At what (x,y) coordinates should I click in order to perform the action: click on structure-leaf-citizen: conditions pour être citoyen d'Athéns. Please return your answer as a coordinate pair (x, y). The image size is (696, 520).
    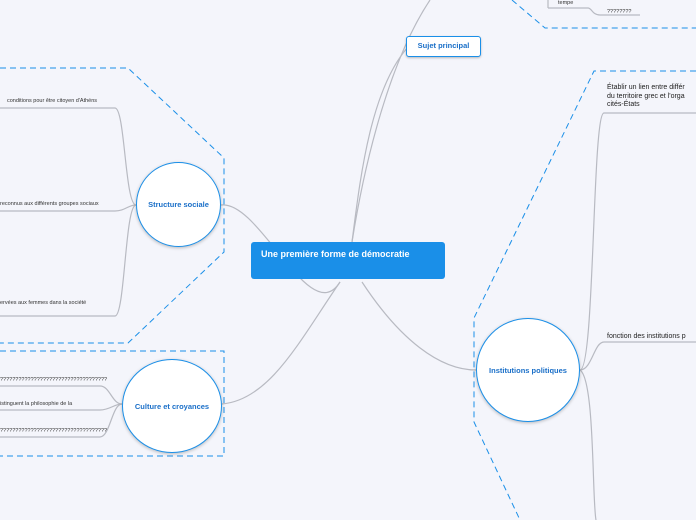
    Looking at the image, I should click on (52, 101).